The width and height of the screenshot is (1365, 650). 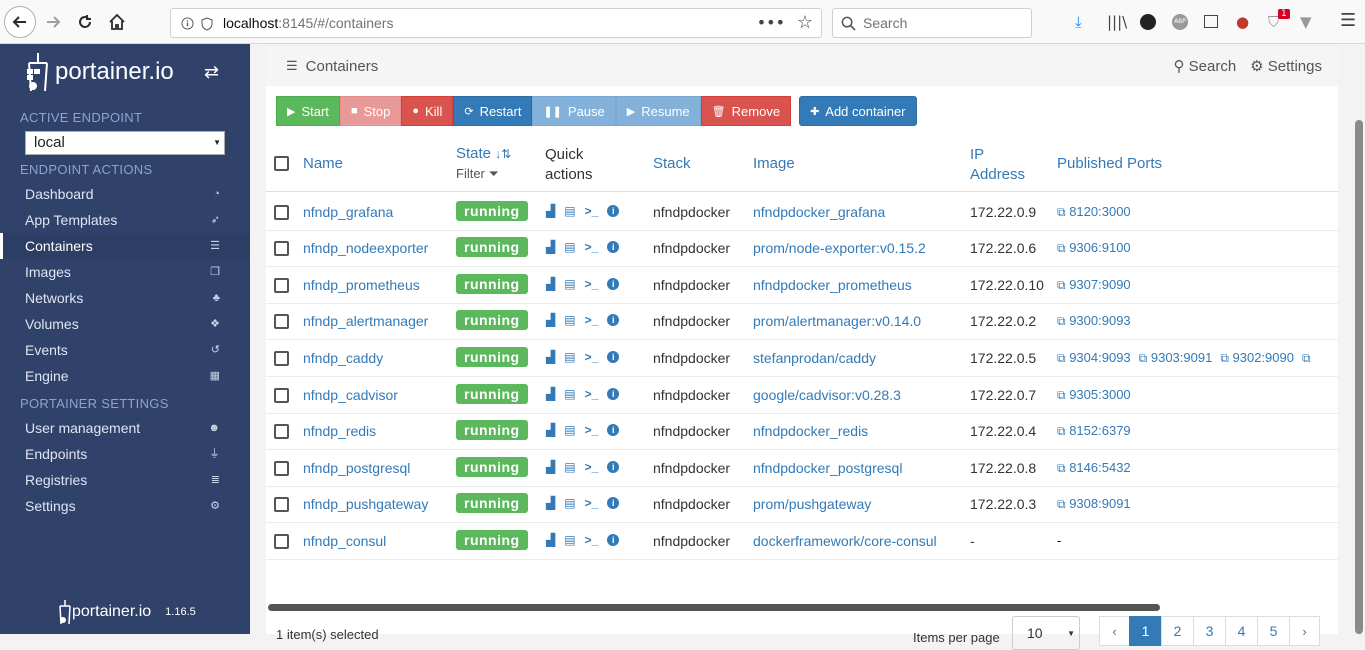 I want to click on published-port-link: ⧉ 9303:9091, so click(x=1176, y=357).